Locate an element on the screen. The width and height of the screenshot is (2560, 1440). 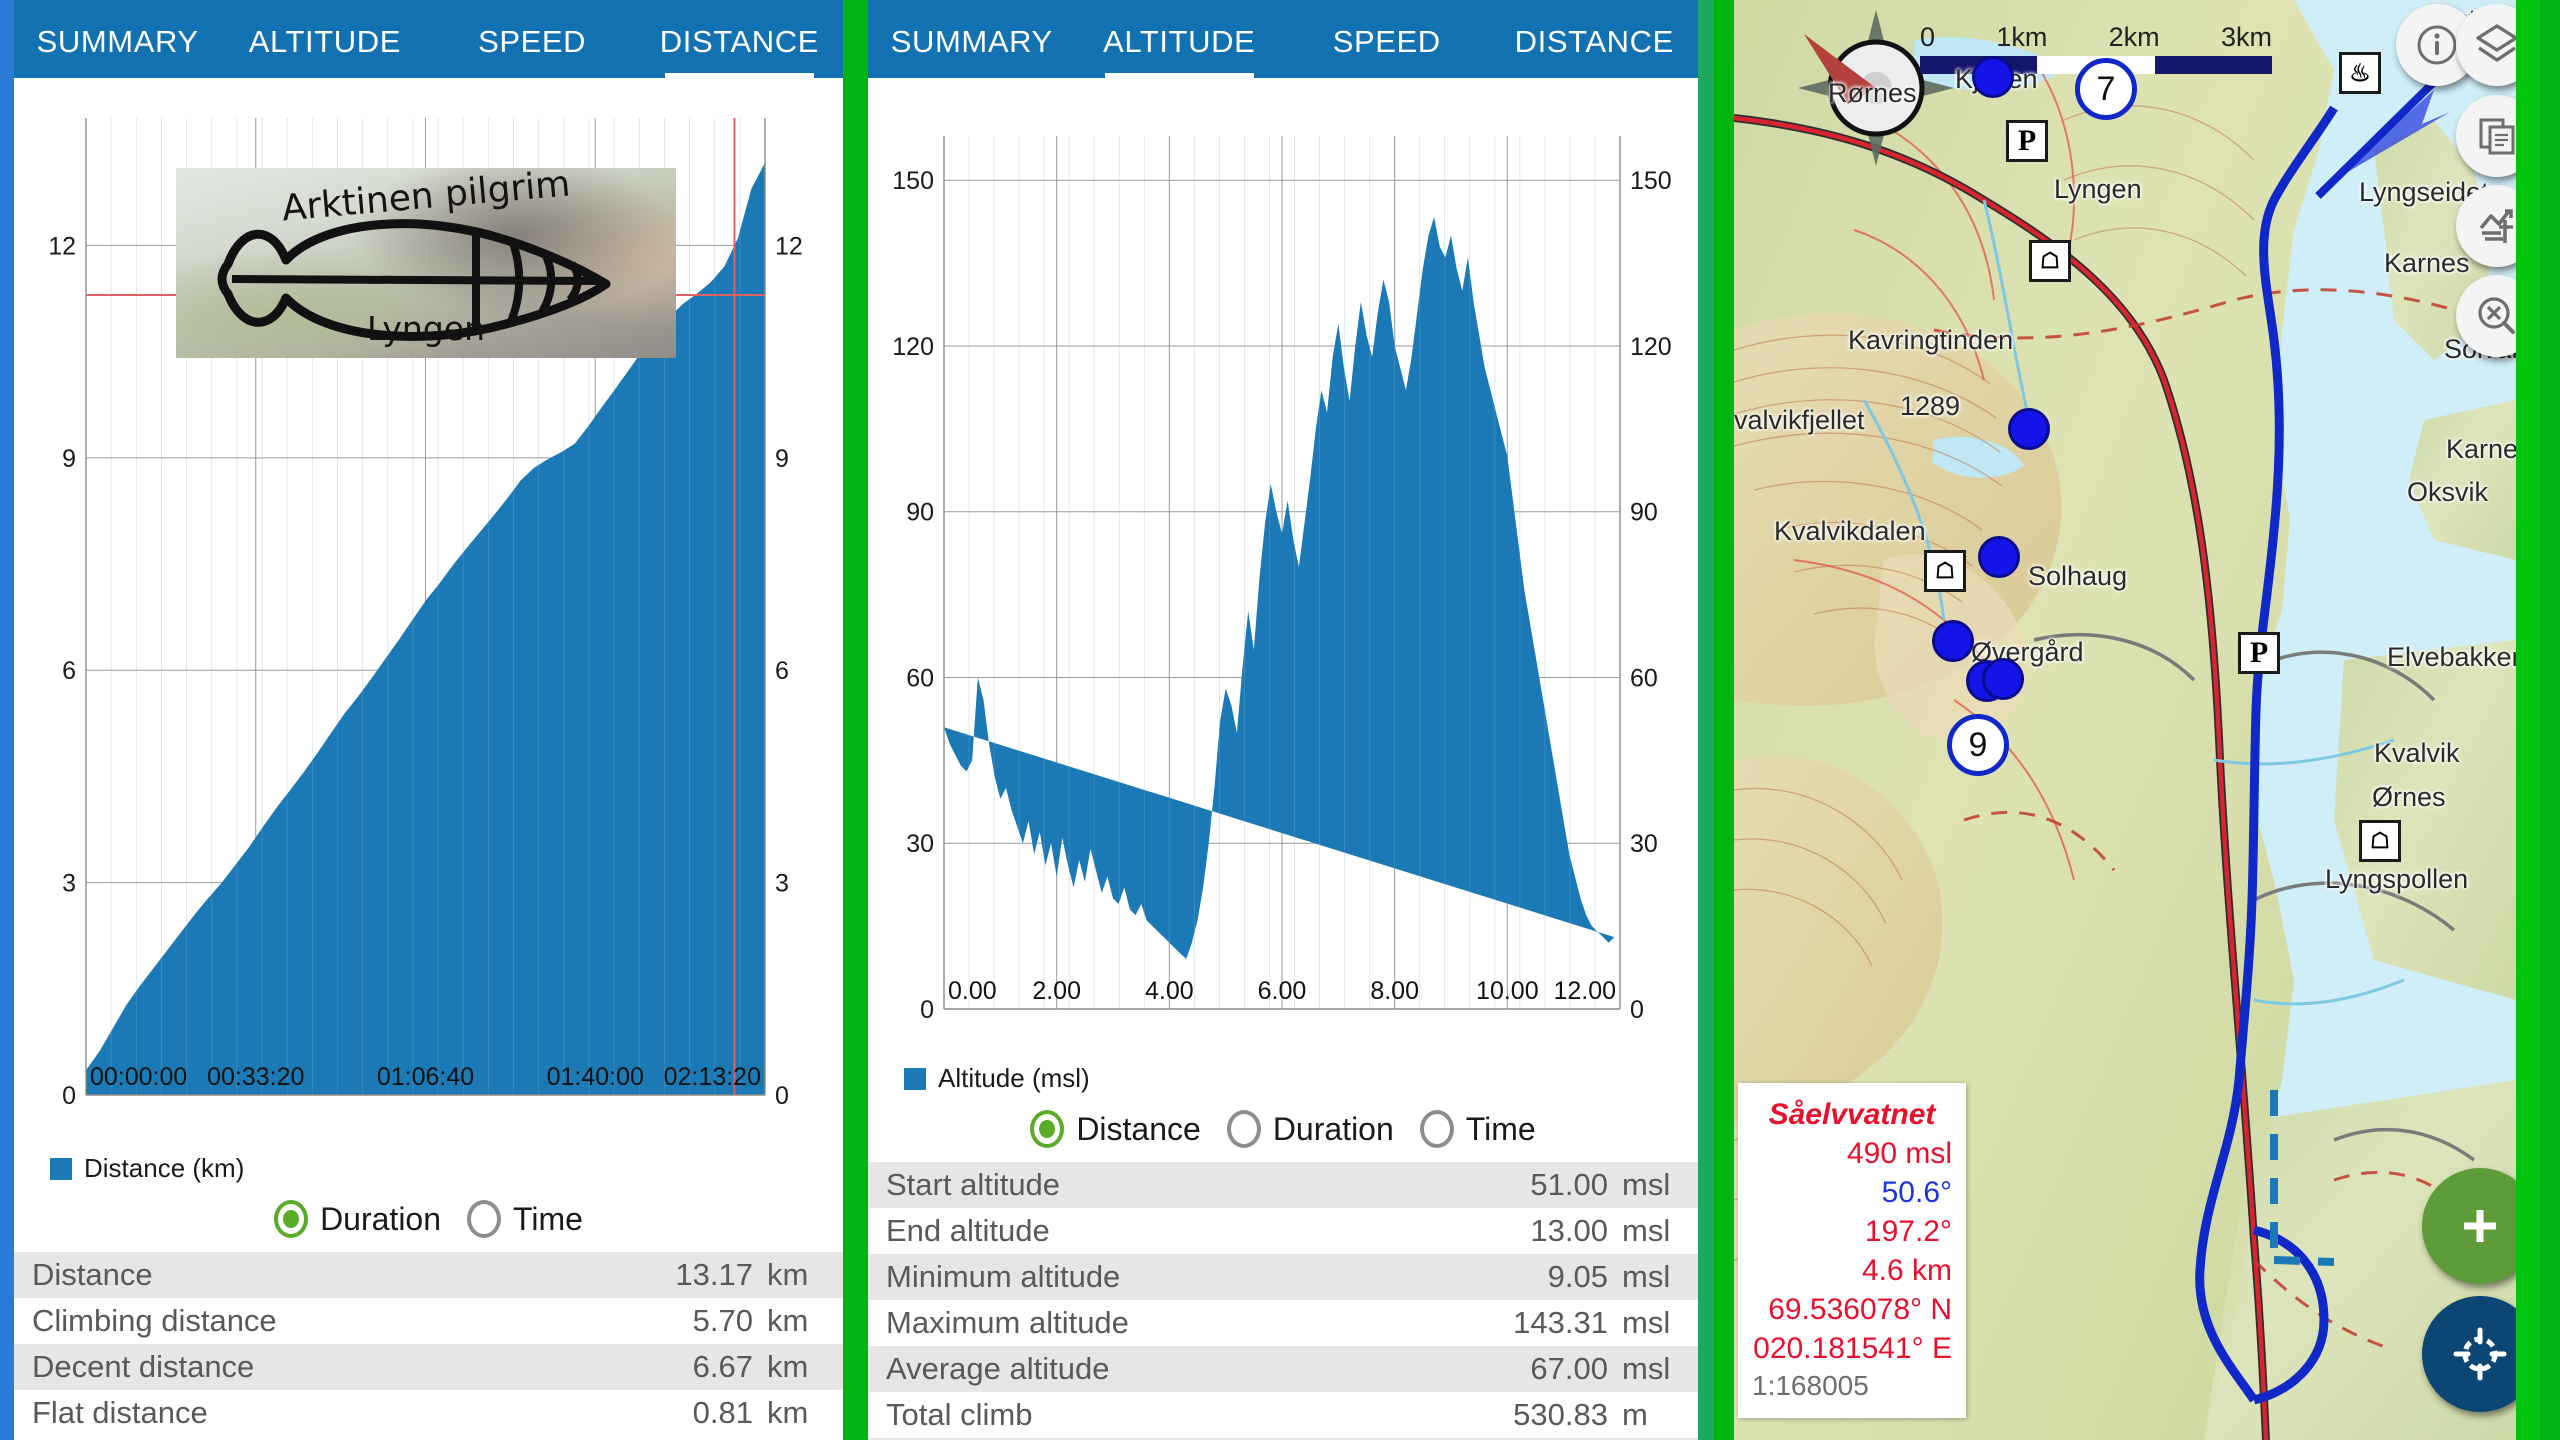
waypoint-marker-9: 9 is located at coordinates (1978, 745).